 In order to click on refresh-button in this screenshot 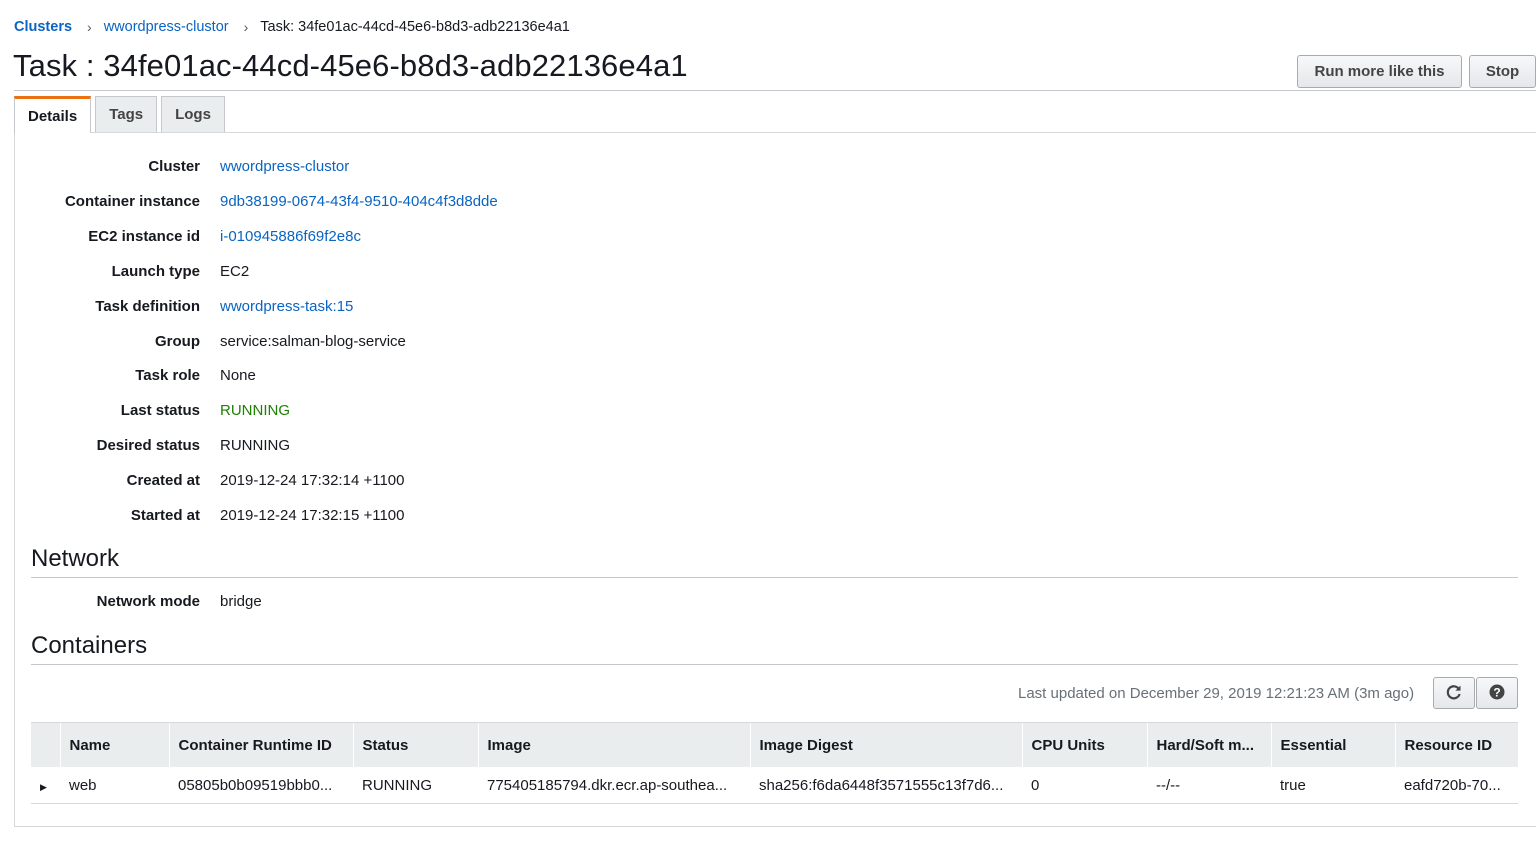, I will do `click(1454, 693)`.